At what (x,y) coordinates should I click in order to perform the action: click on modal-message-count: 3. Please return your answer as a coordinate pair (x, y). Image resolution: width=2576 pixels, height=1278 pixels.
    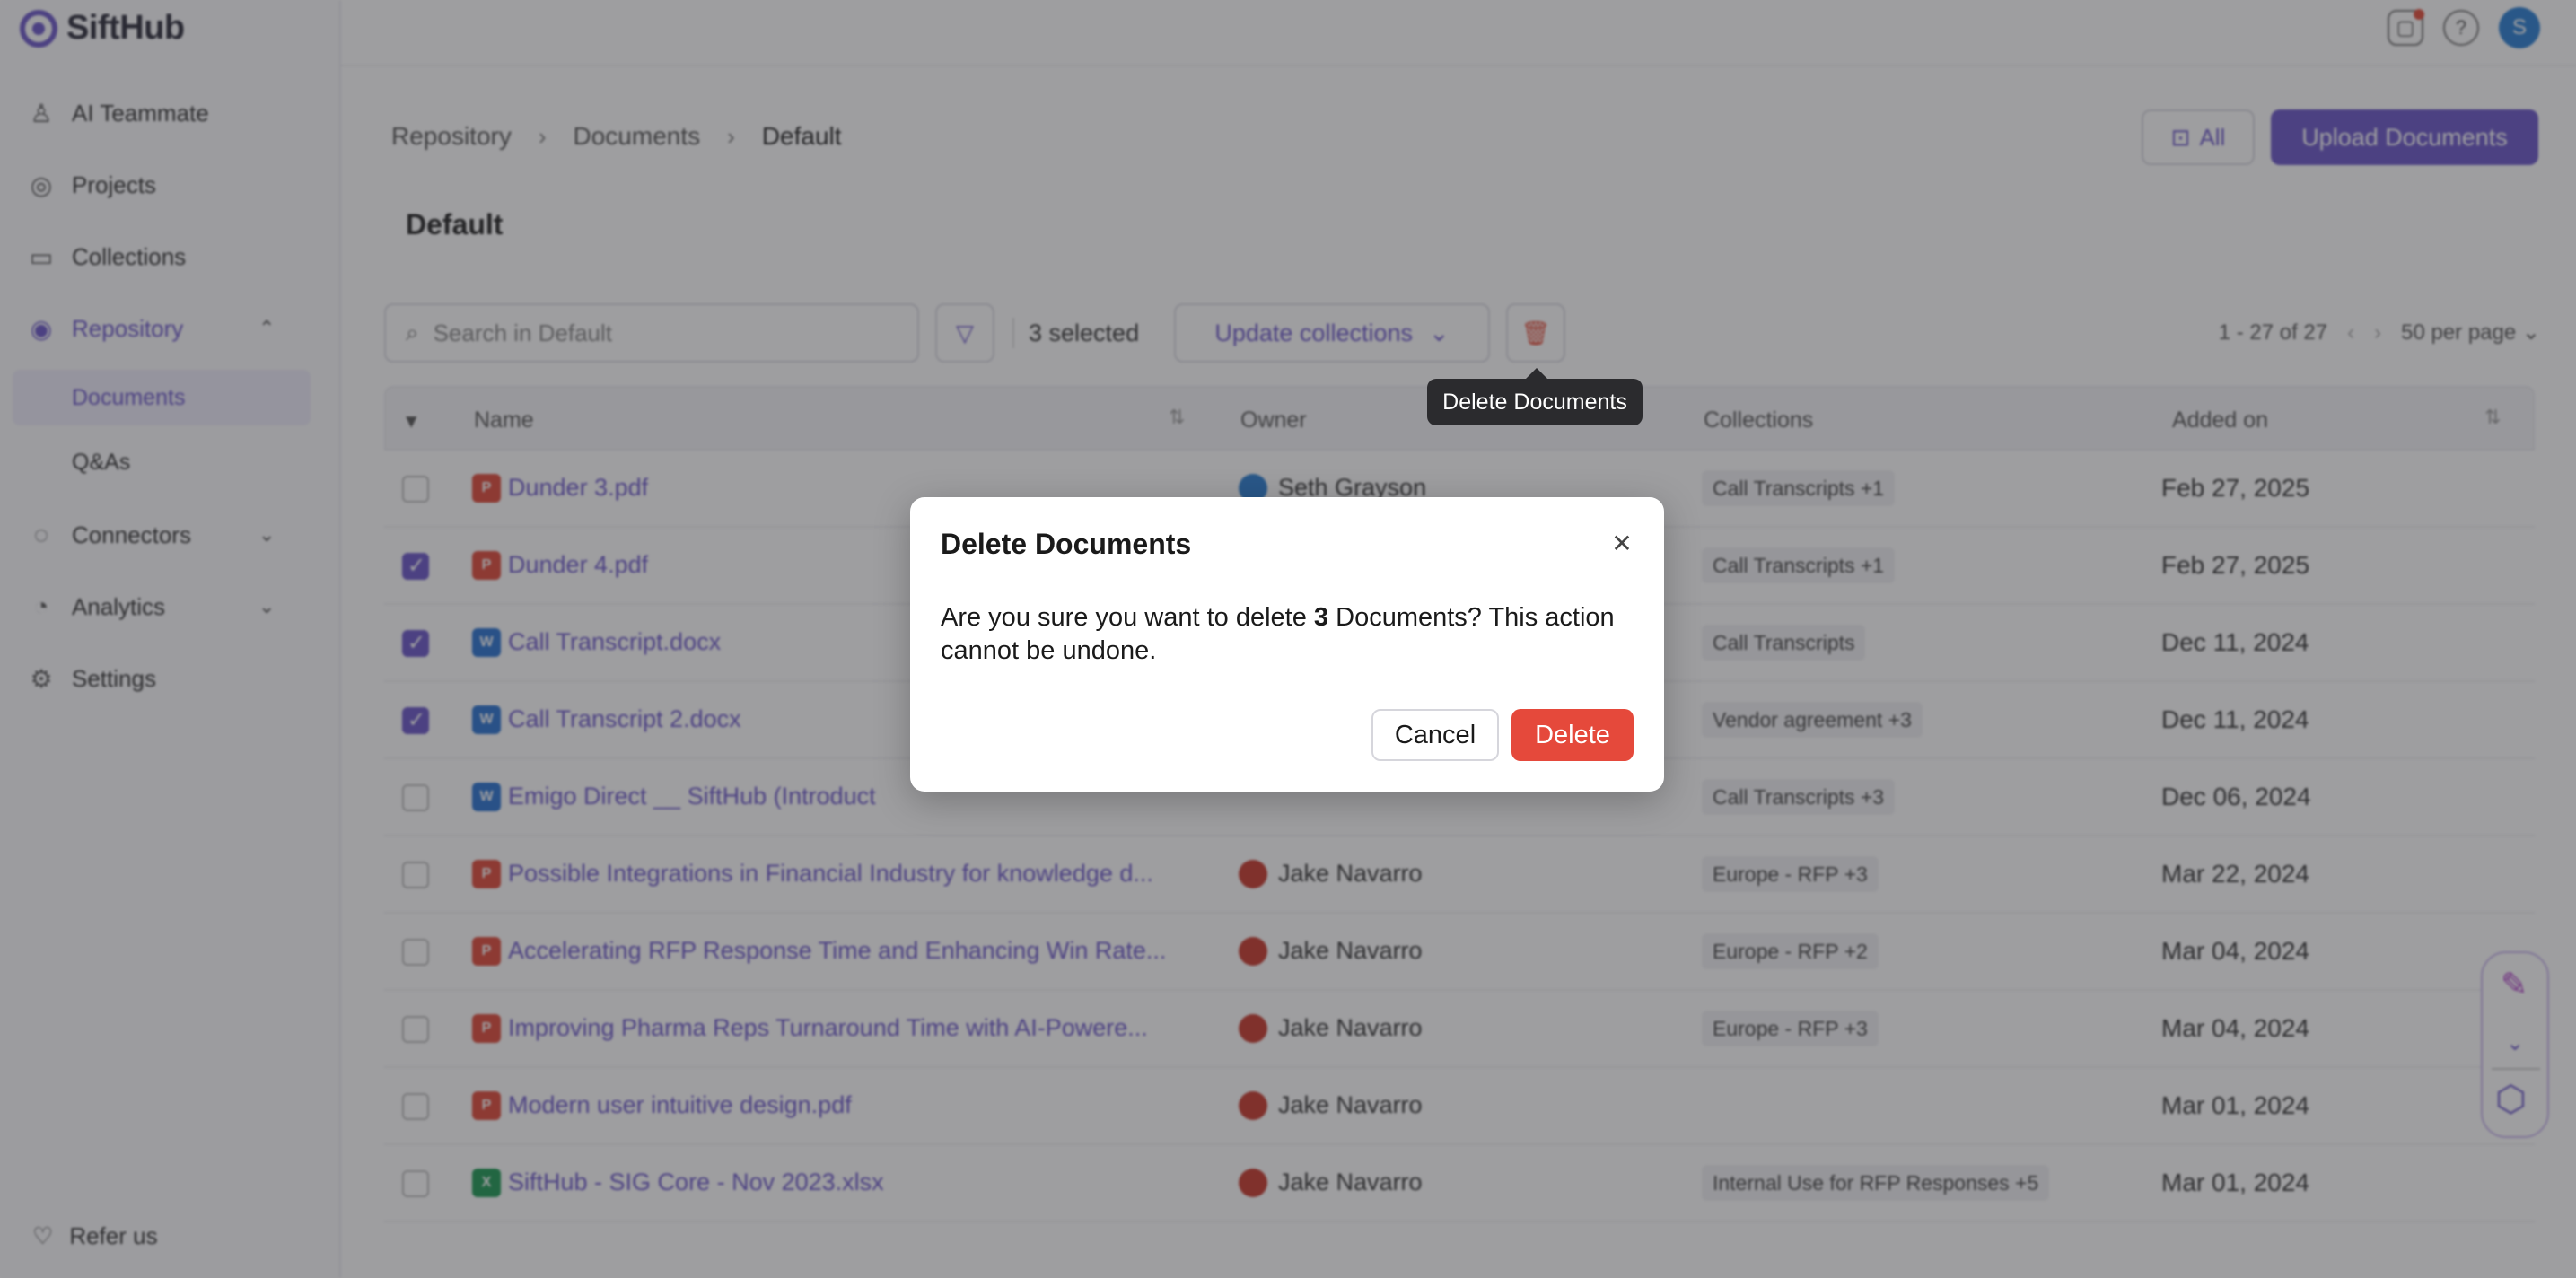
    Looking at the image, I should click on (1321, 618).